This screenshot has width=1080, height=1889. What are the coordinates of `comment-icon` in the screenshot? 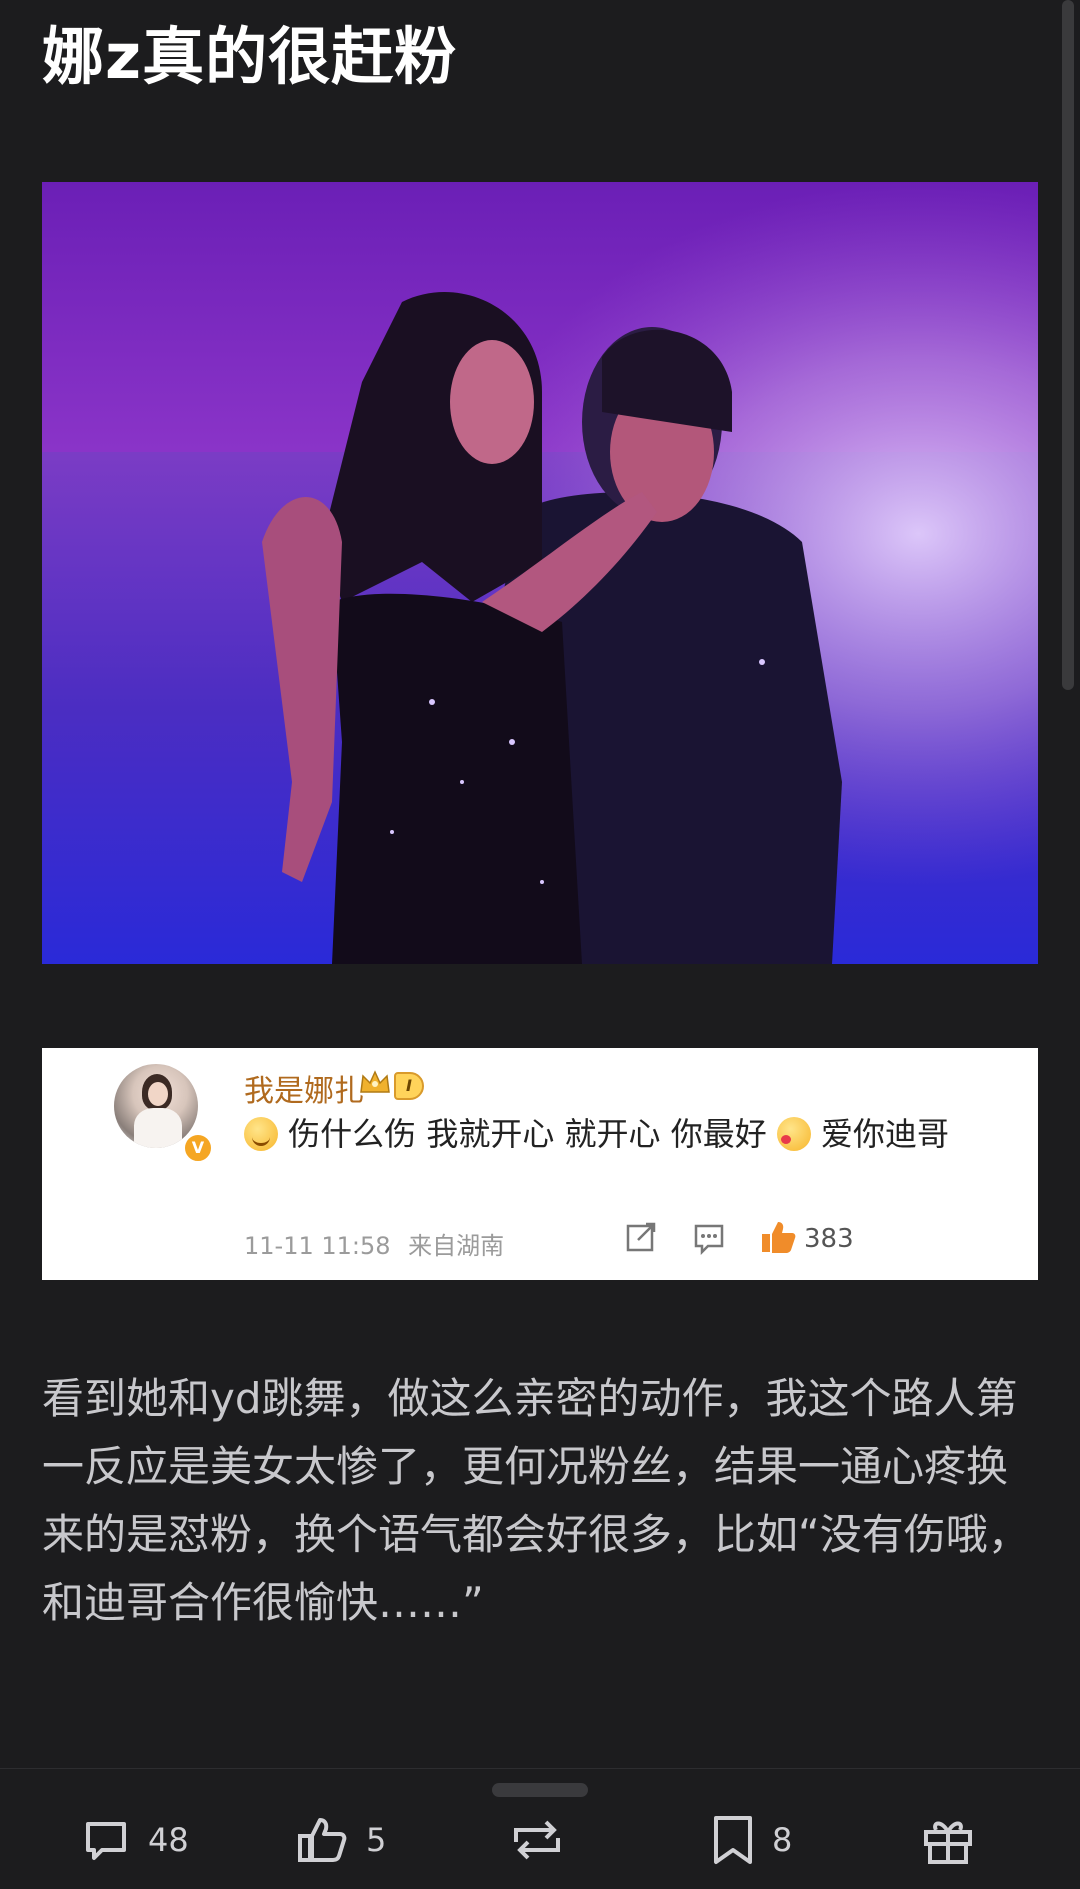 It's located at (709, 1236).